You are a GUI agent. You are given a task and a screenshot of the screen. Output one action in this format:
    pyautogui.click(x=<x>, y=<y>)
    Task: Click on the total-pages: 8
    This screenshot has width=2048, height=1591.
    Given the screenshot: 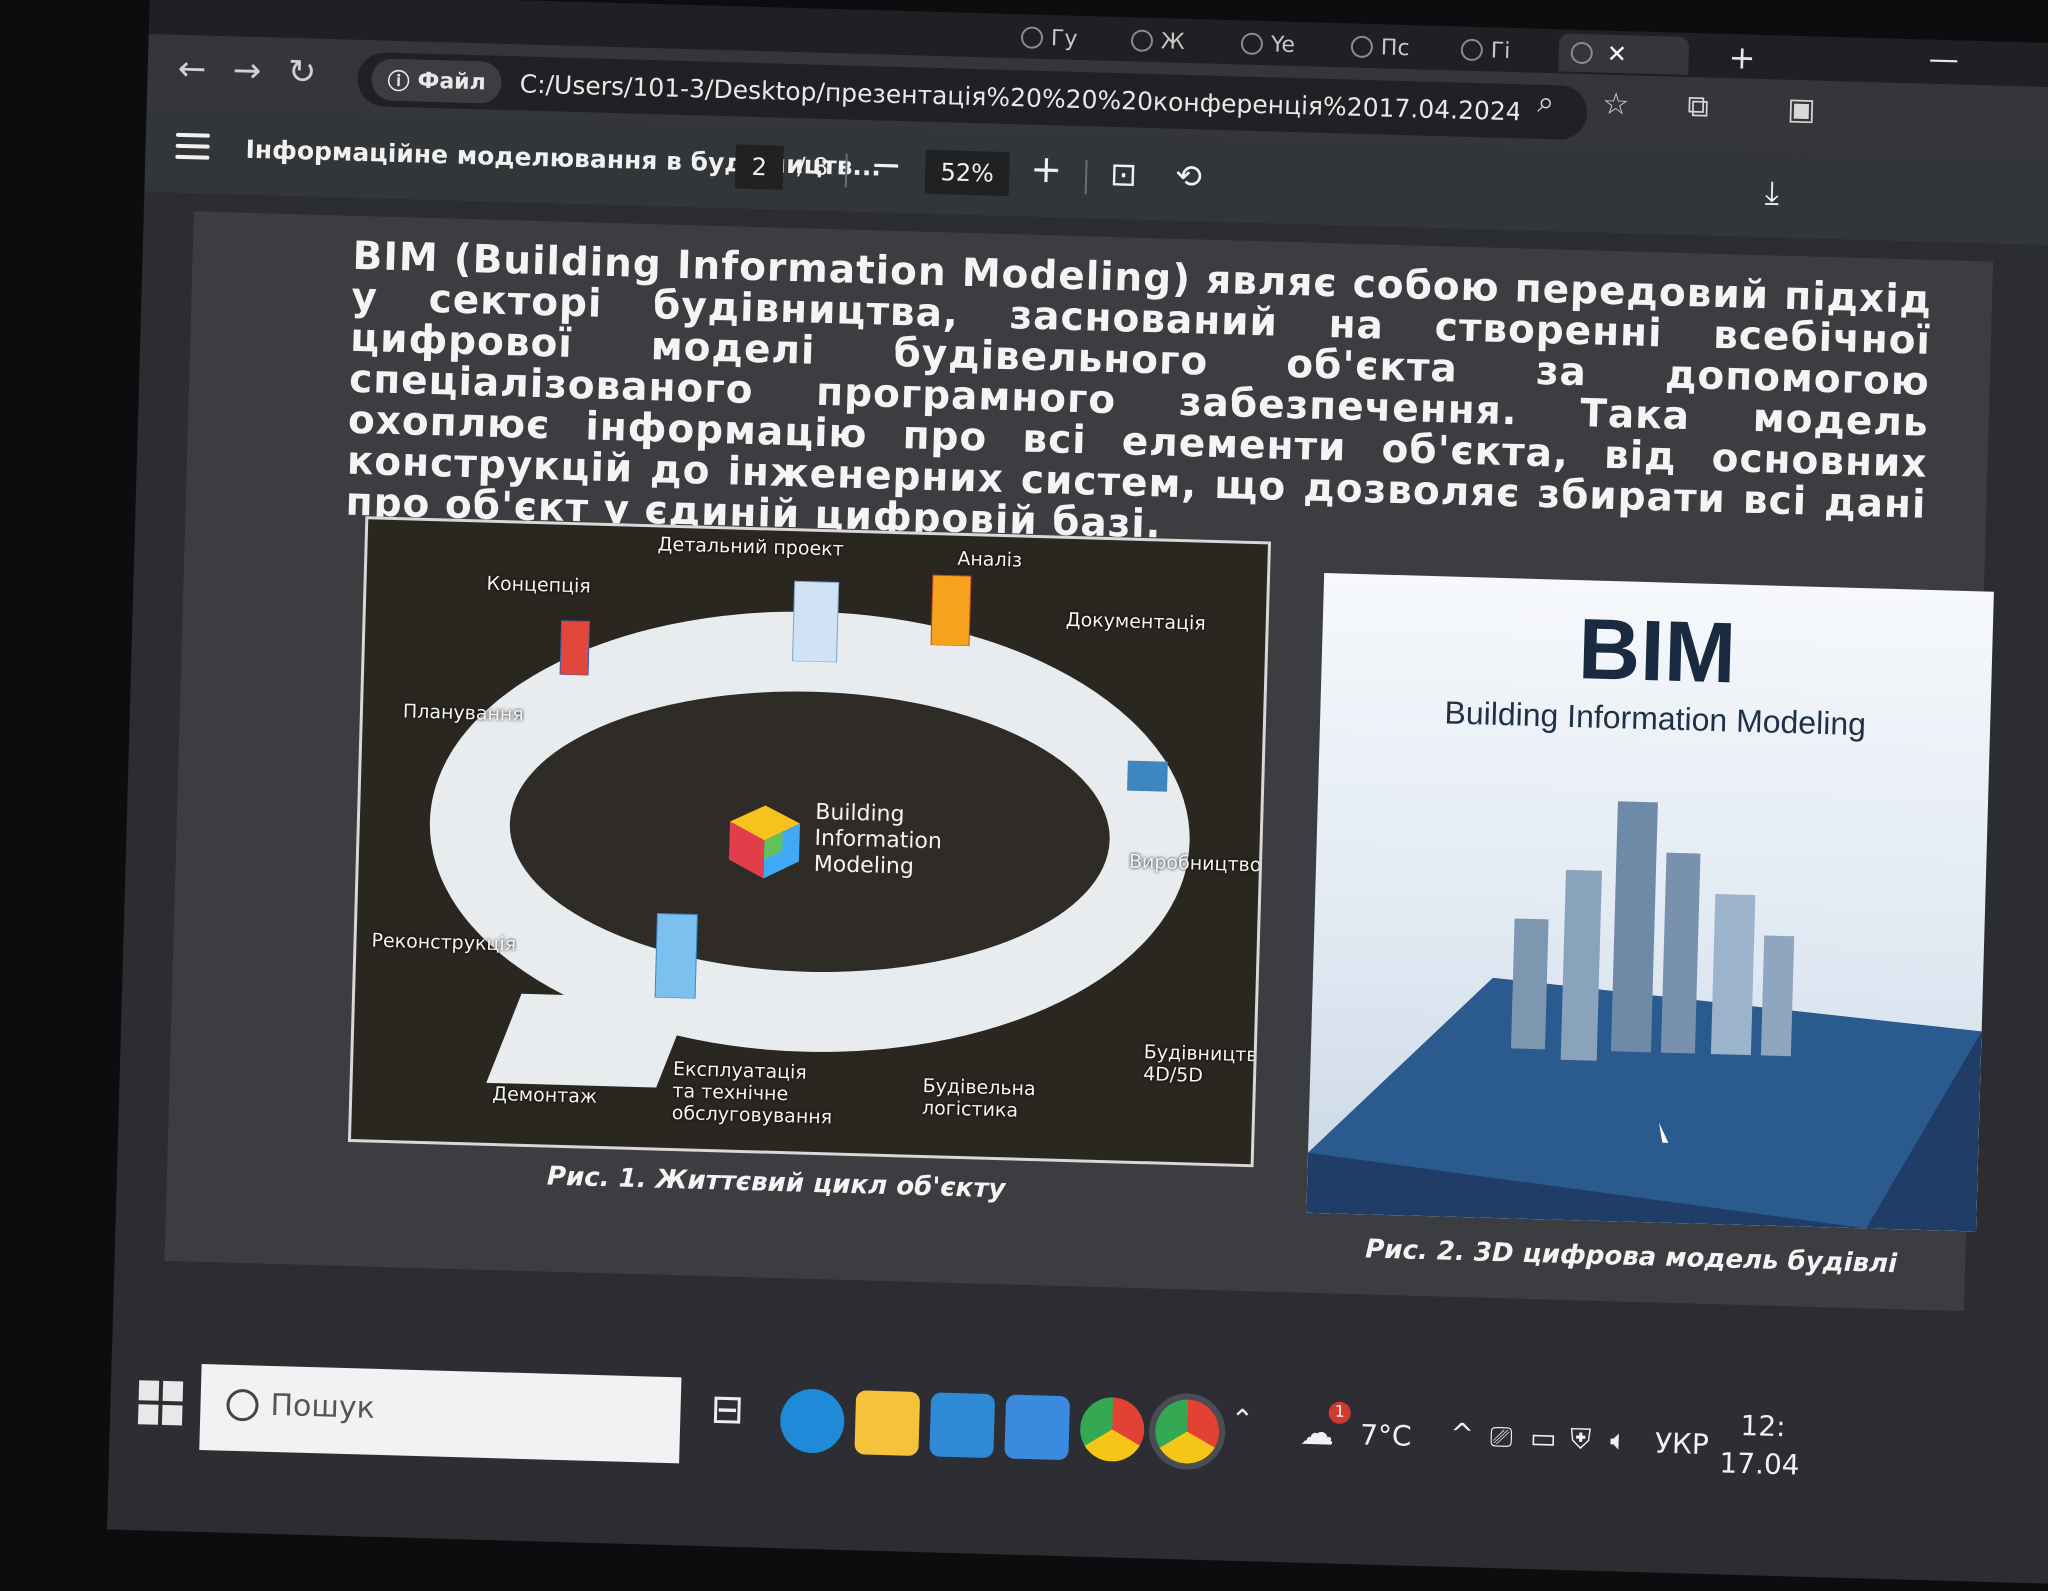 What is the action you would take?
    pyautogui.click(x=820, y=167)
    